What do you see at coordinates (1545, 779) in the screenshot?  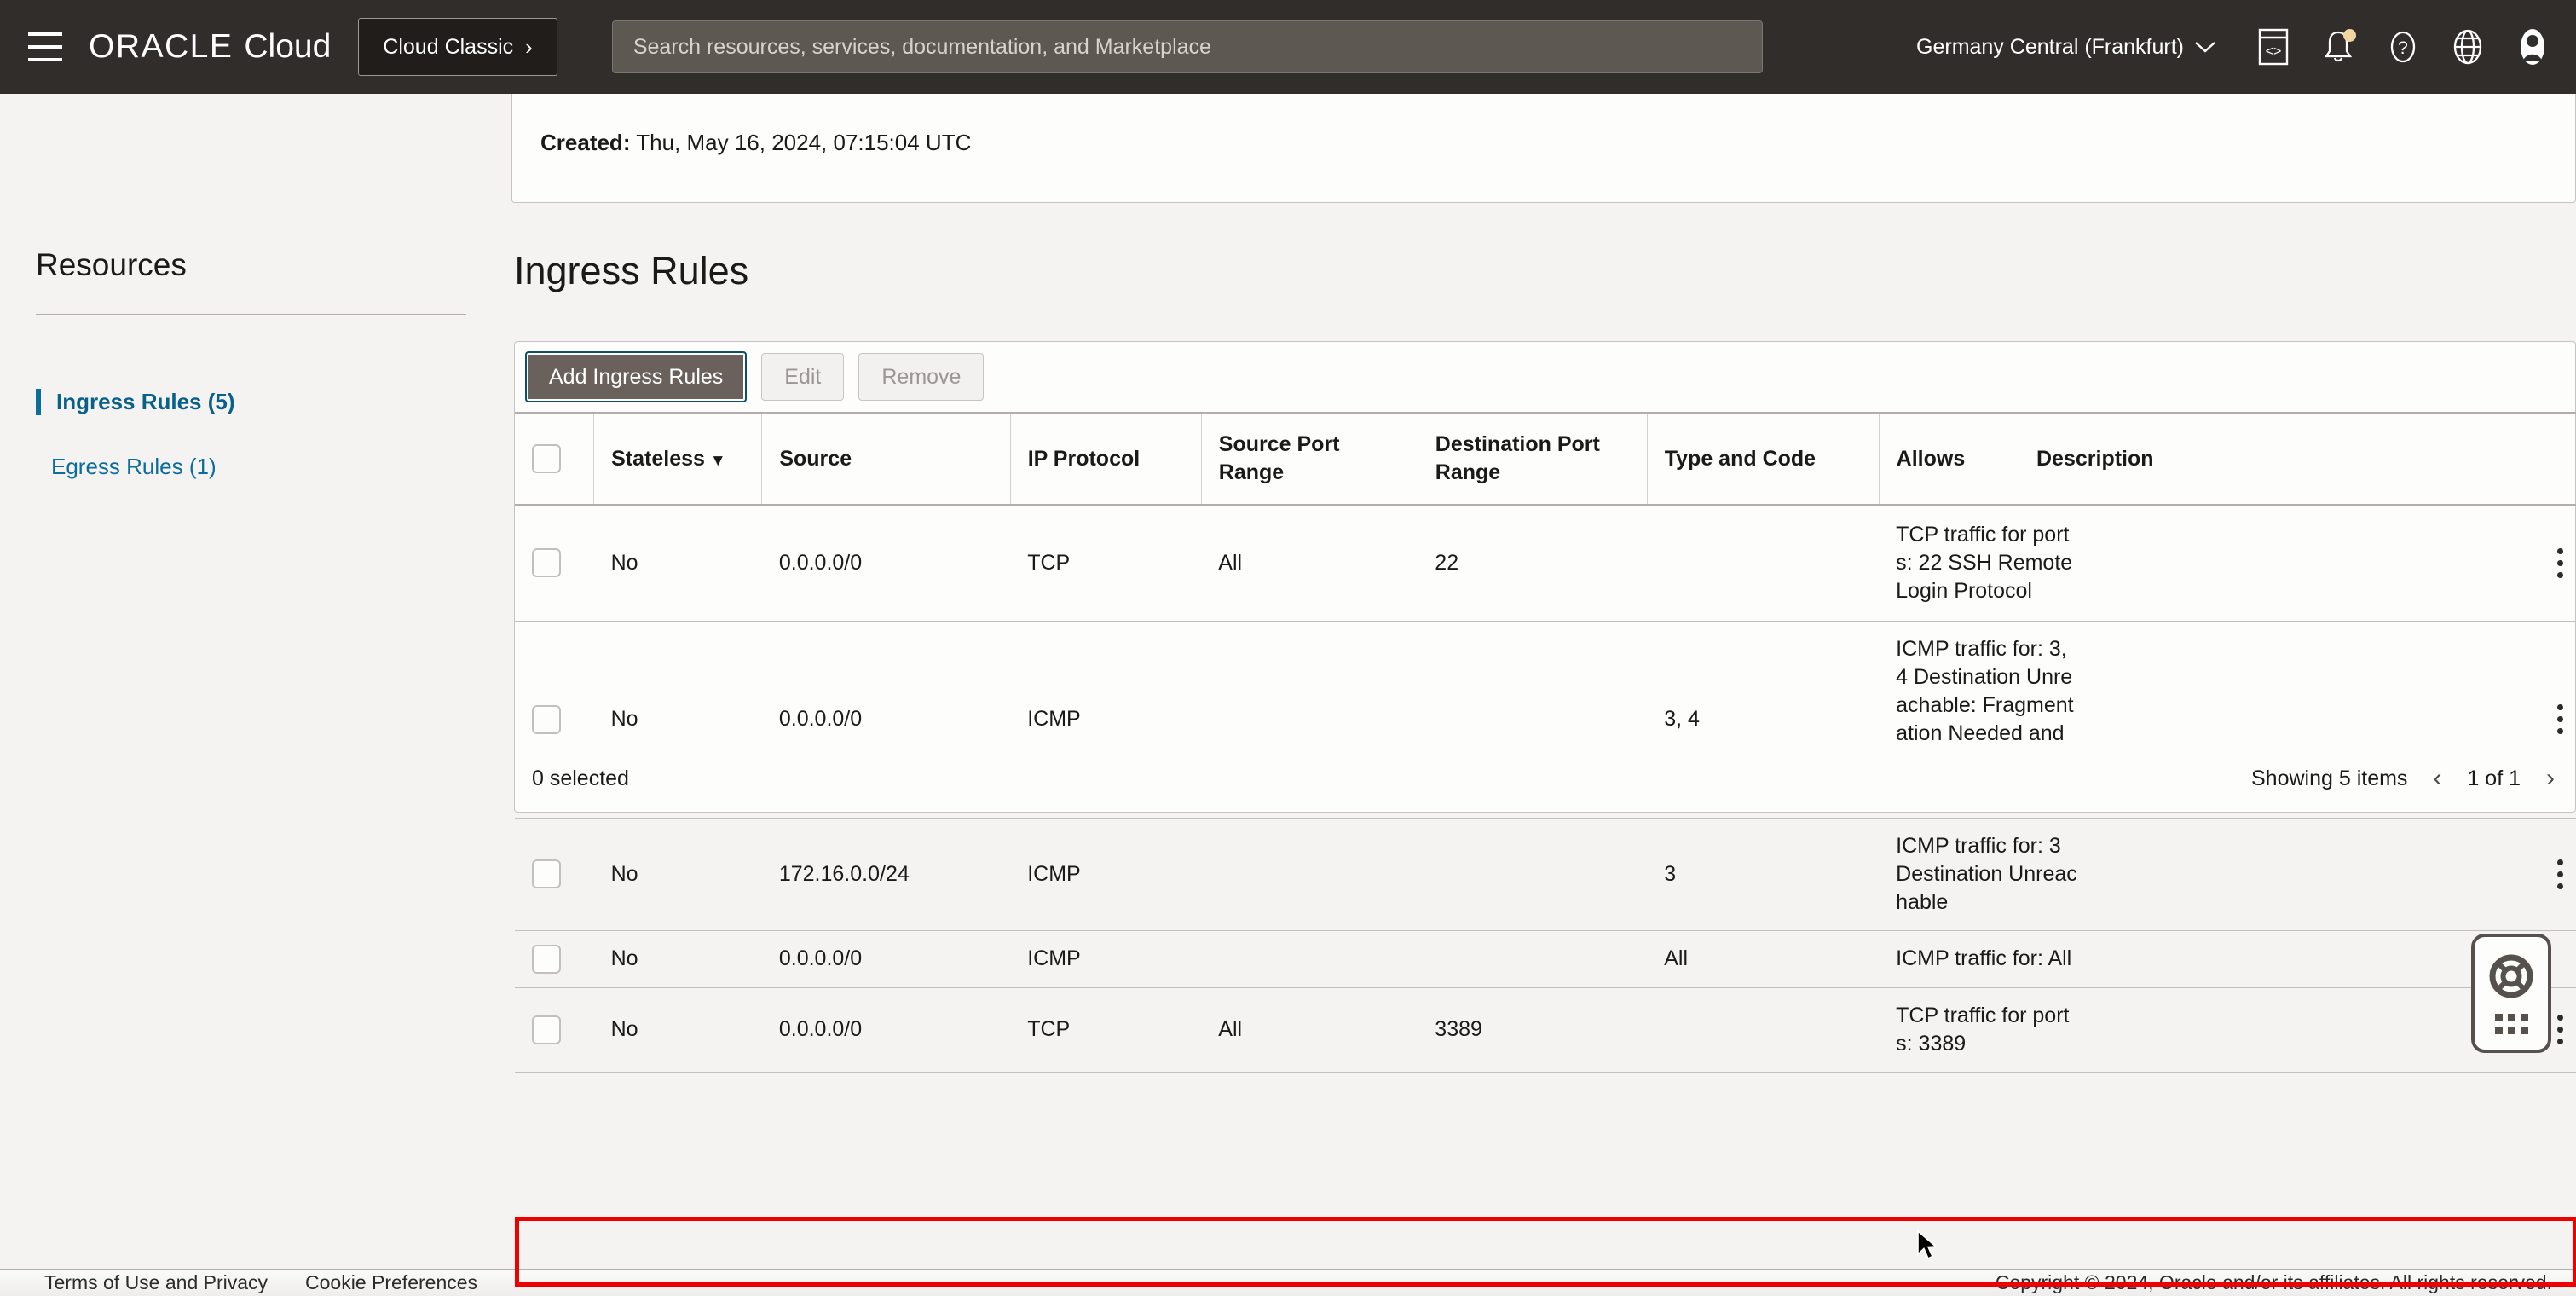 I see `table-footer: 0 selected Showing 5 items ‹ 1 of 1 ›` at bounding box center [1545, 779].